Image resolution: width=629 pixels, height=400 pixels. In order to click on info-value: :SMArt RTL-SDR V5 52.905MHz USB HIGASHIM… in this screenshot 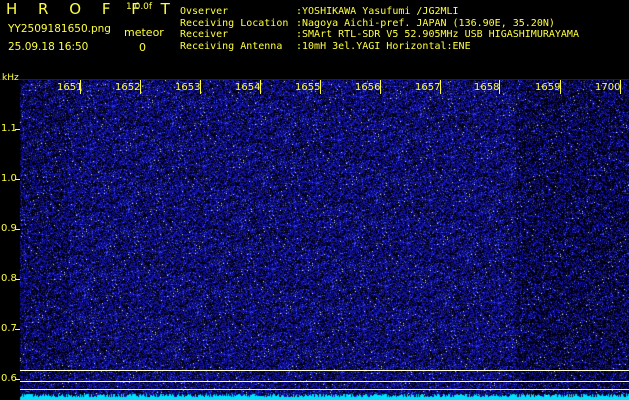, I will do `click(437, 34)`.